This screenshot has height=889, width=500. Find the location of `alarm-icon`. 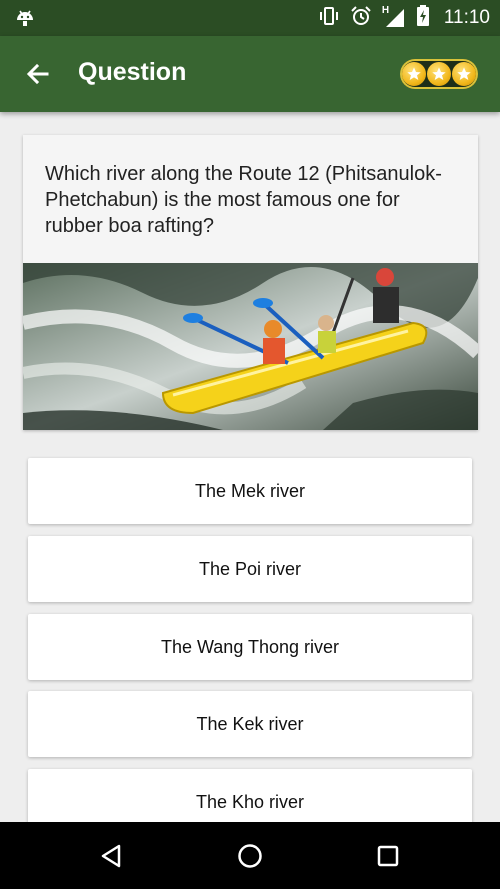

alarm-icon is located at coordinates (361, 18).